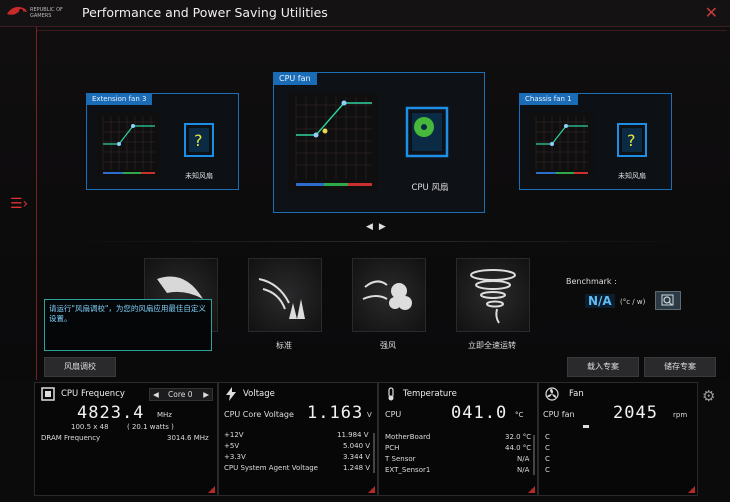 The image size is (730, 502). What do you see at coordinates (235, 457) in the screenshot?
I see `list-item-label: +3.3V` at bounding box center [235, 457].